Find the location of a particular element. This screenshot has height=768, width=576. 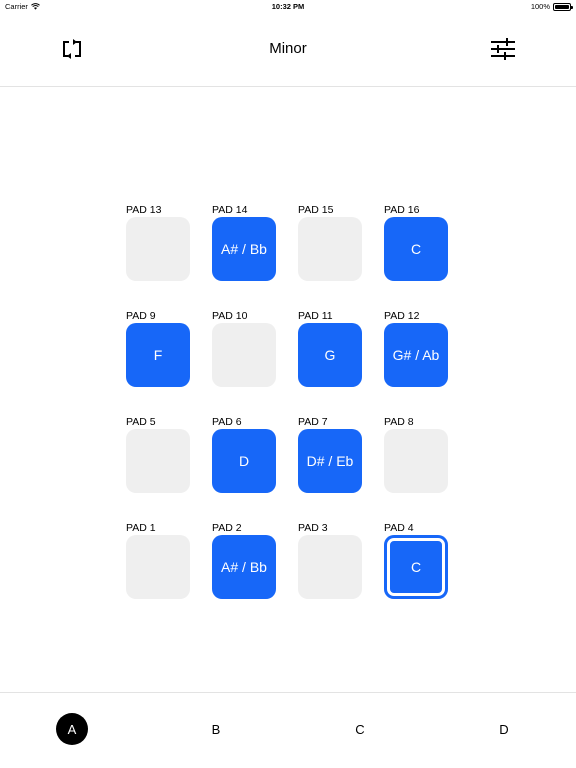

pad-cell: PAD 13 is located at coordinates (158, 242).